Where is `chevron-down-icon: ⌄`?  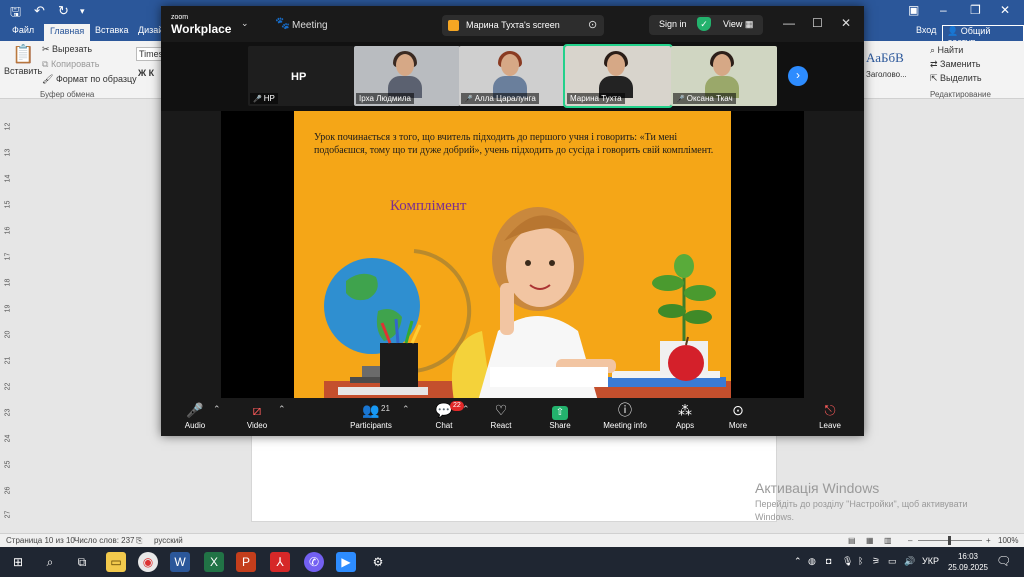 chevron-down-icon: ⌄ is located at coordinates (245, 23).